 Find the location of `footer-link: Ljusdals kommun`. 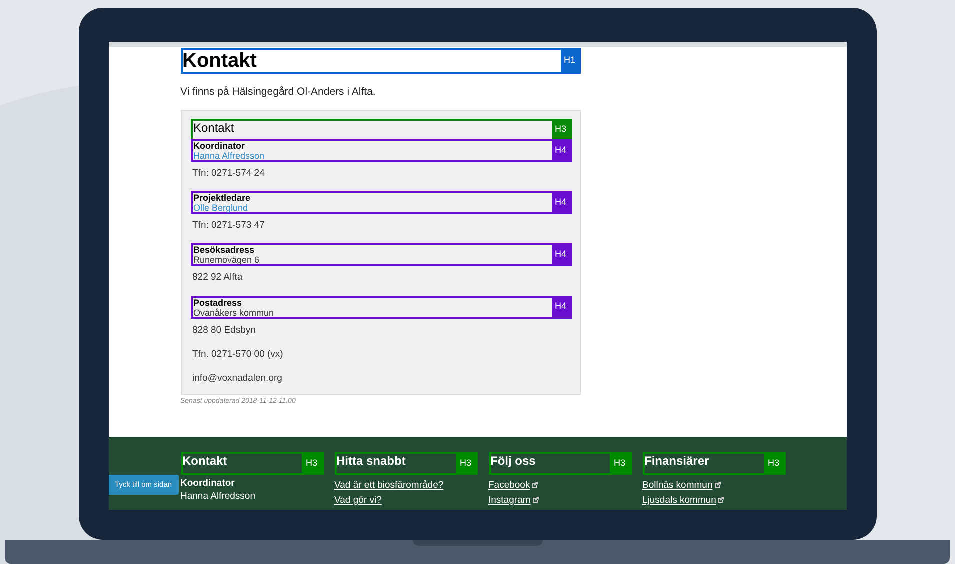

footer-link: Ljusdals kommun is located at coordinates (683, 500).